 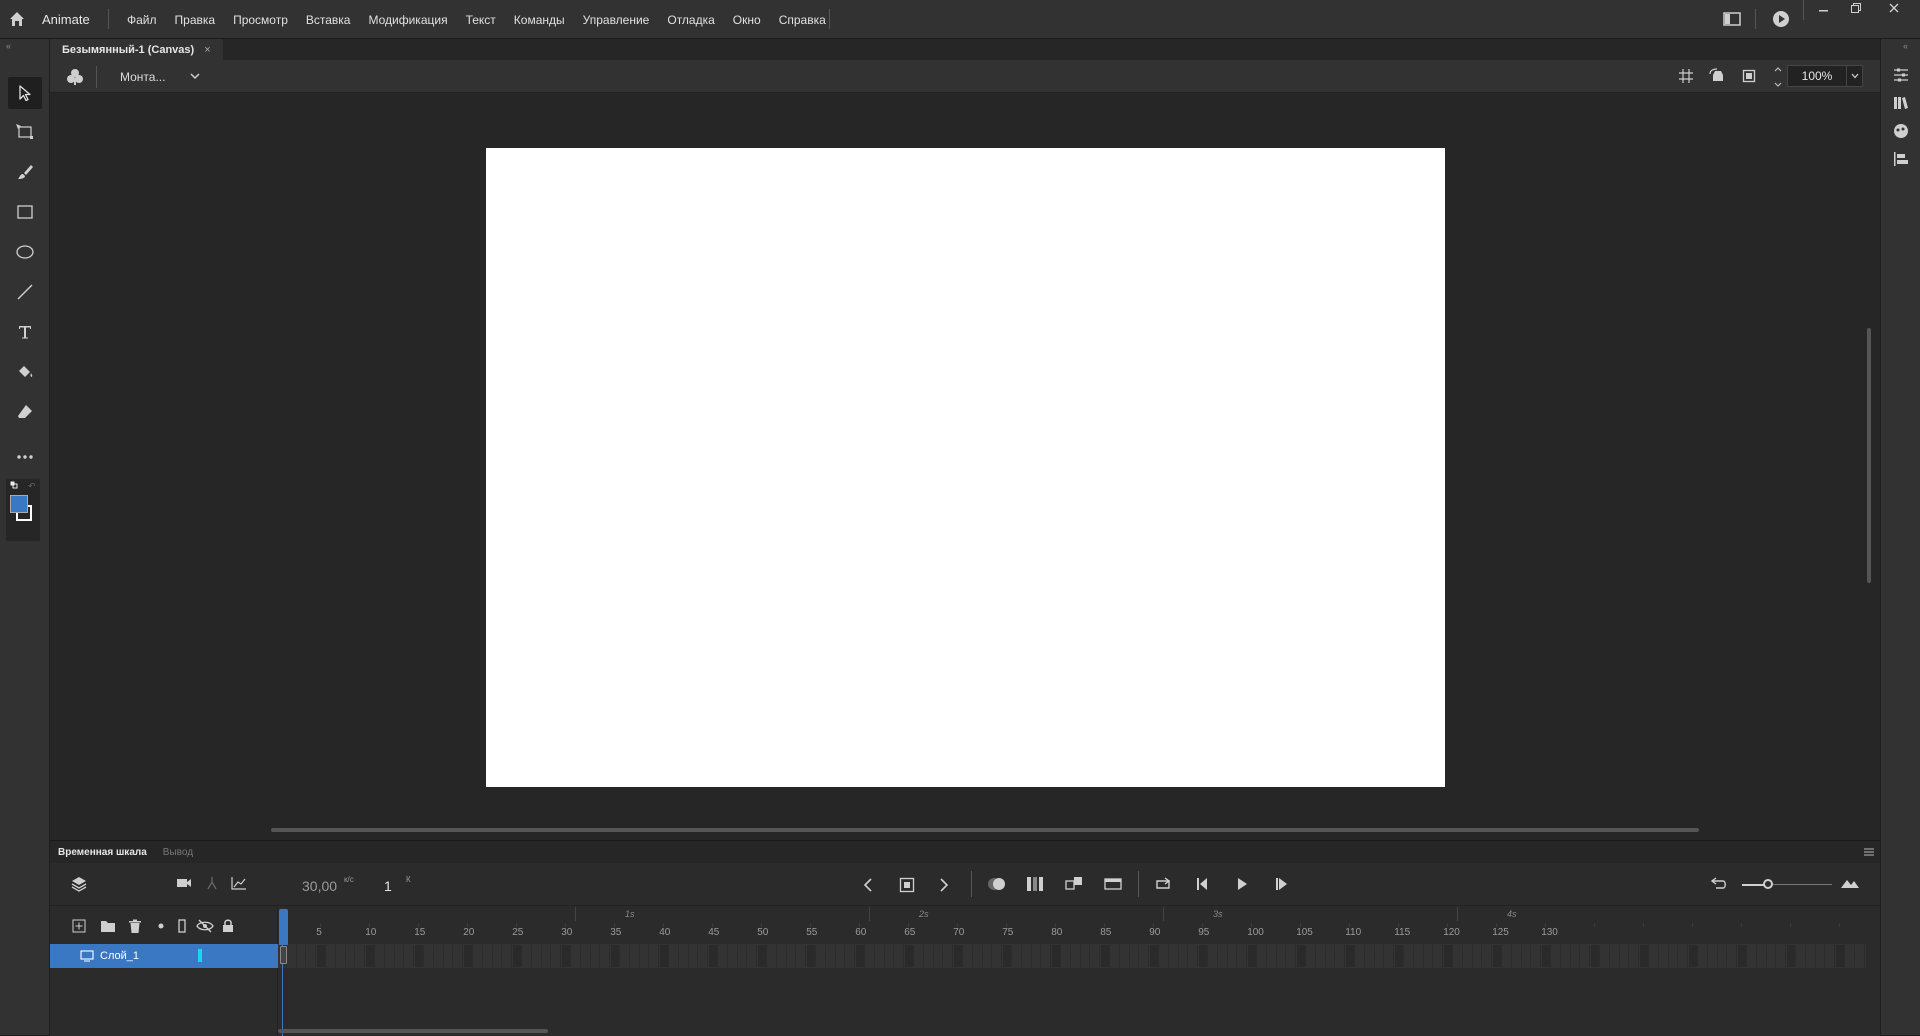 What do you see at coordinates (79, 884) in the screenshot?
I see `layers-icon` at bounding box center [79, 884].